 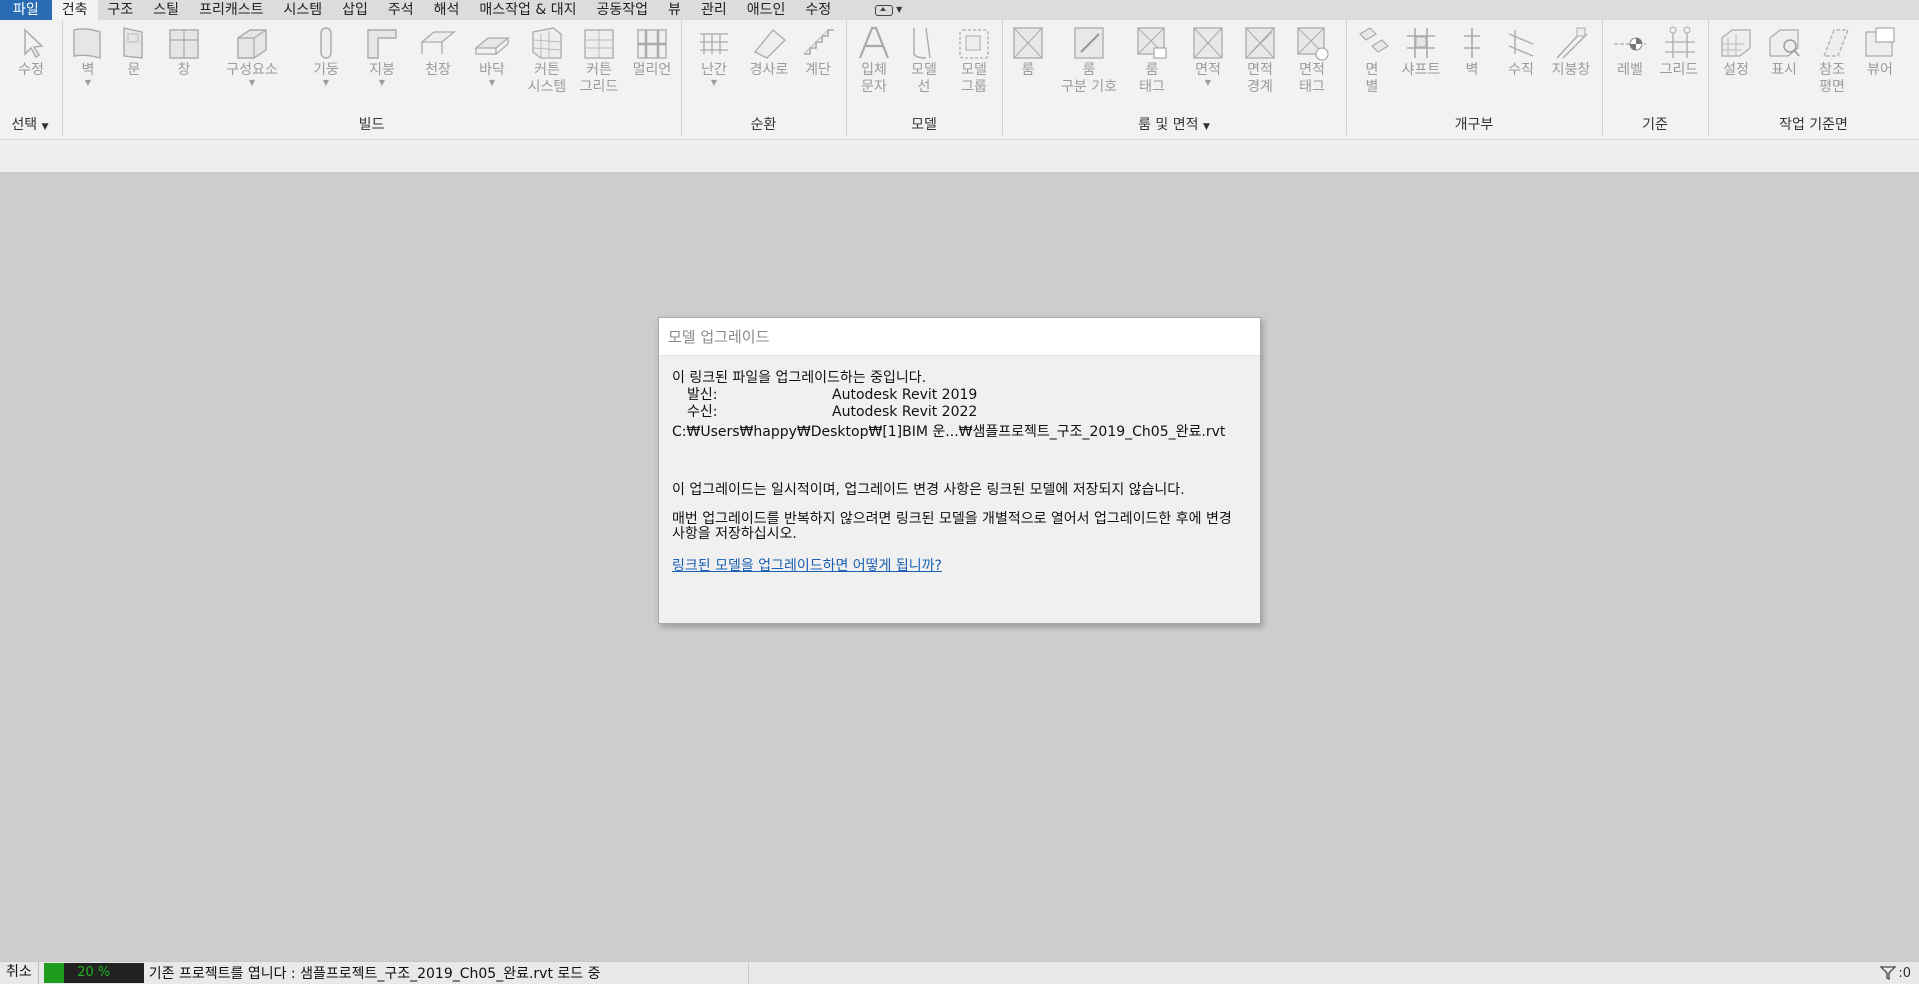 I want to click on viewer-icon, so click(x=1880, y=43).